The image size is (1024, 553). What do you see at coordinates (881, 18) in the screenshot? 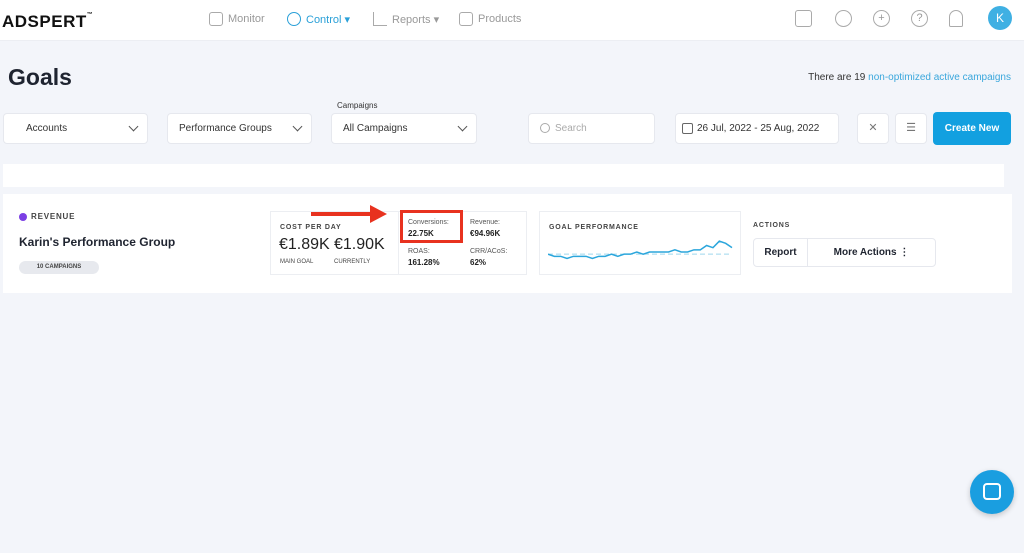
I see `plus-icon: +` at bounding box center [881, 18].